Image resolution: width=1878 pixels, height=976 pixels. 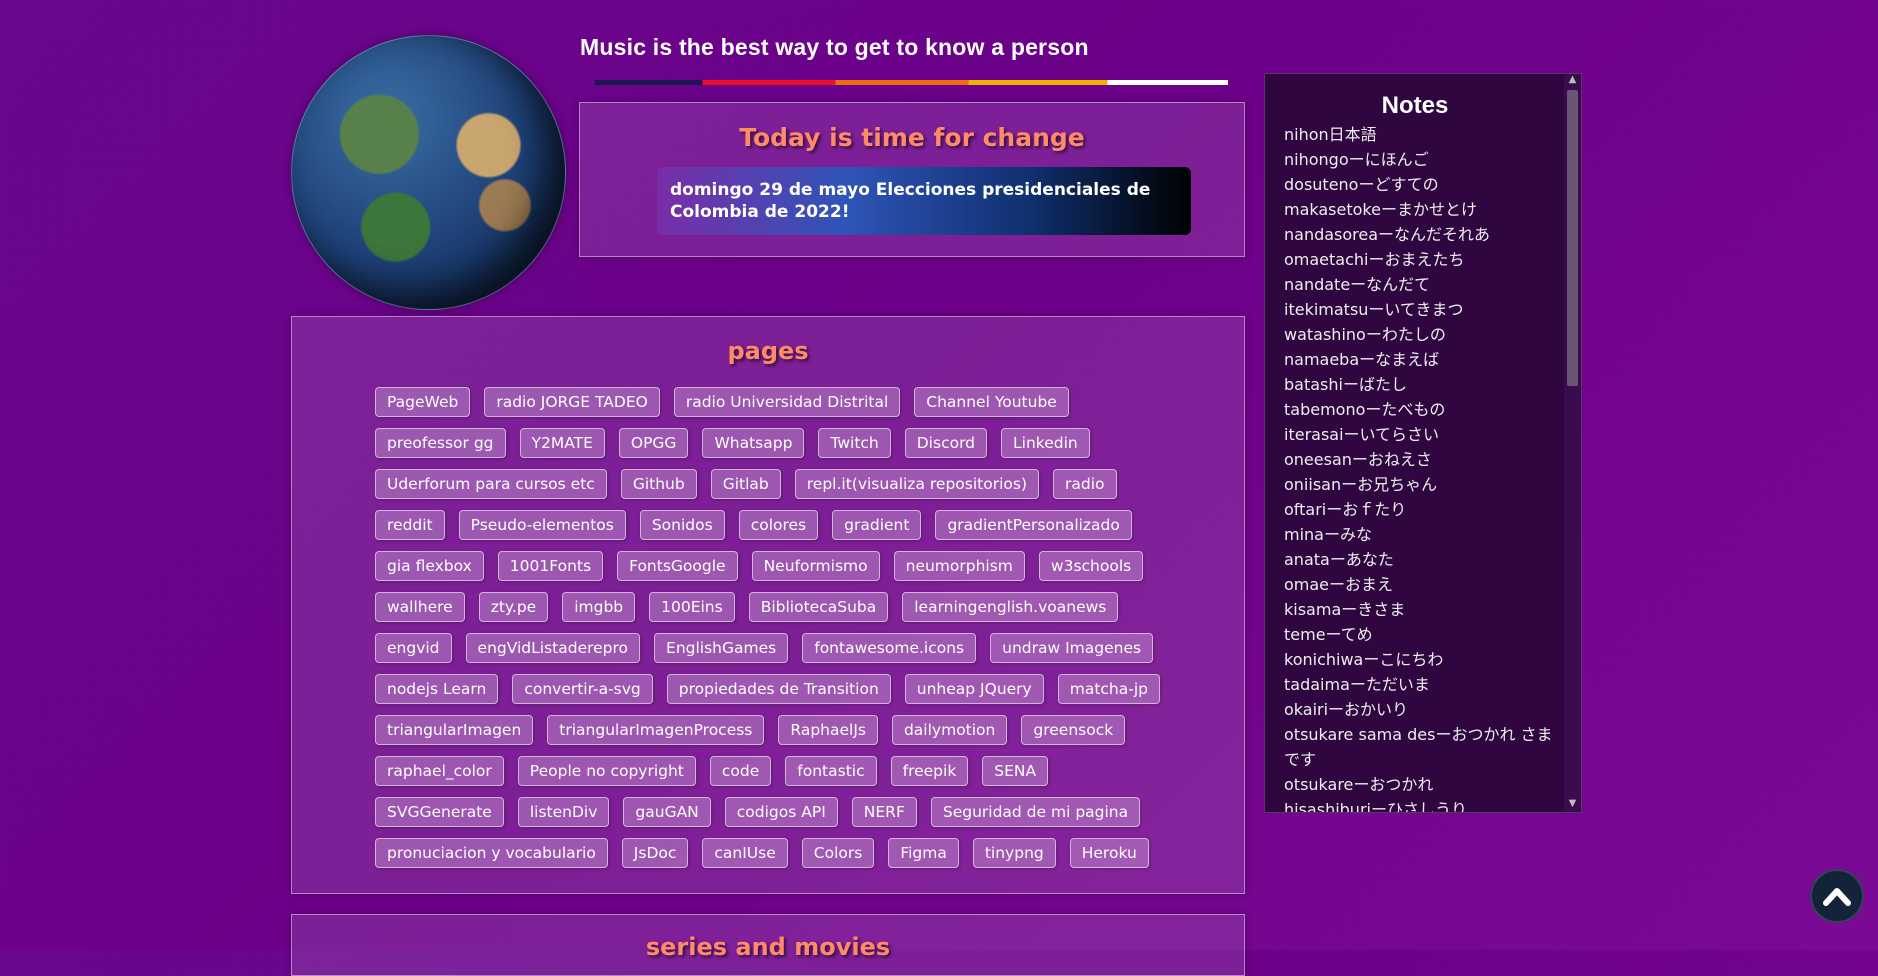 I want to click on page-link: triangularImagenProcess, so click(x=656, y=730).